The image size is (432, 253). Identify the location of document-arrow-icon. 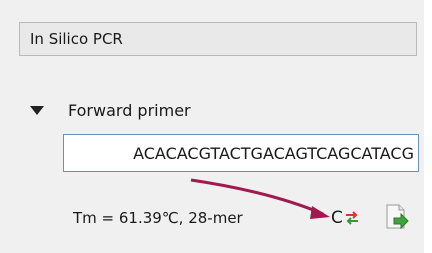
(397, 217).